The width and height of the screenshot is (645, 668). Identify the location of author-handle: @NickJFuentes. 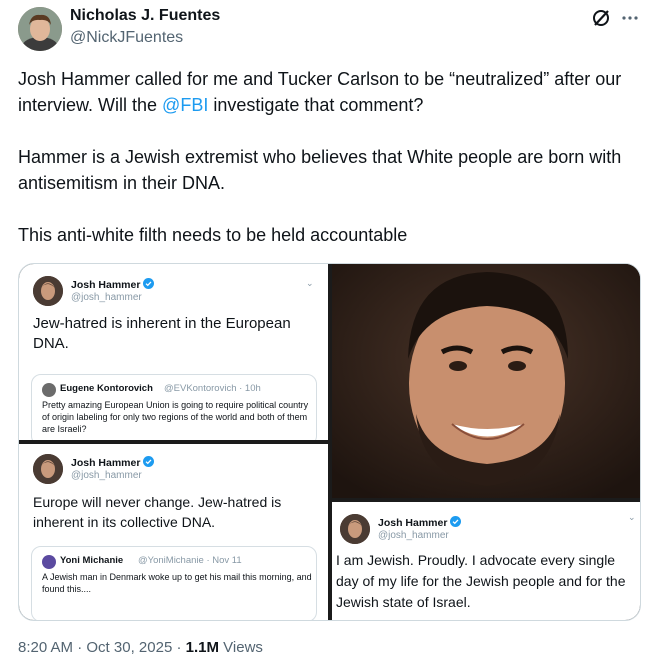
(126, 38).